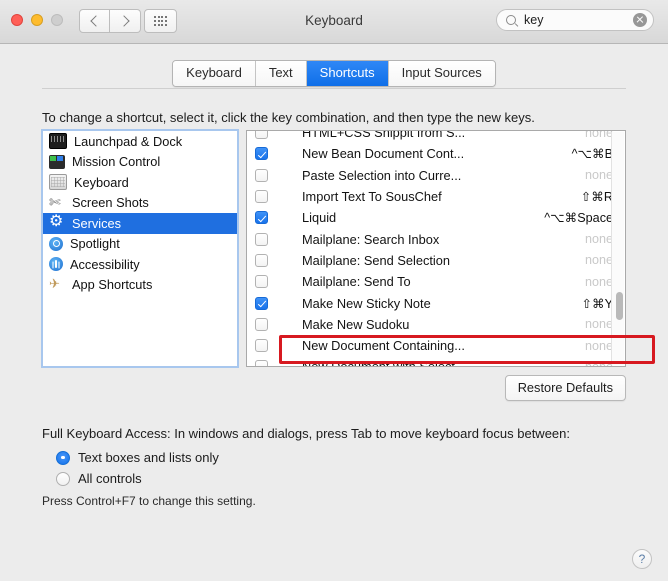 This screenshot has height=581, width=668. I want to click on table-row: Mailplane: Send Selection none, so click(436, 260).